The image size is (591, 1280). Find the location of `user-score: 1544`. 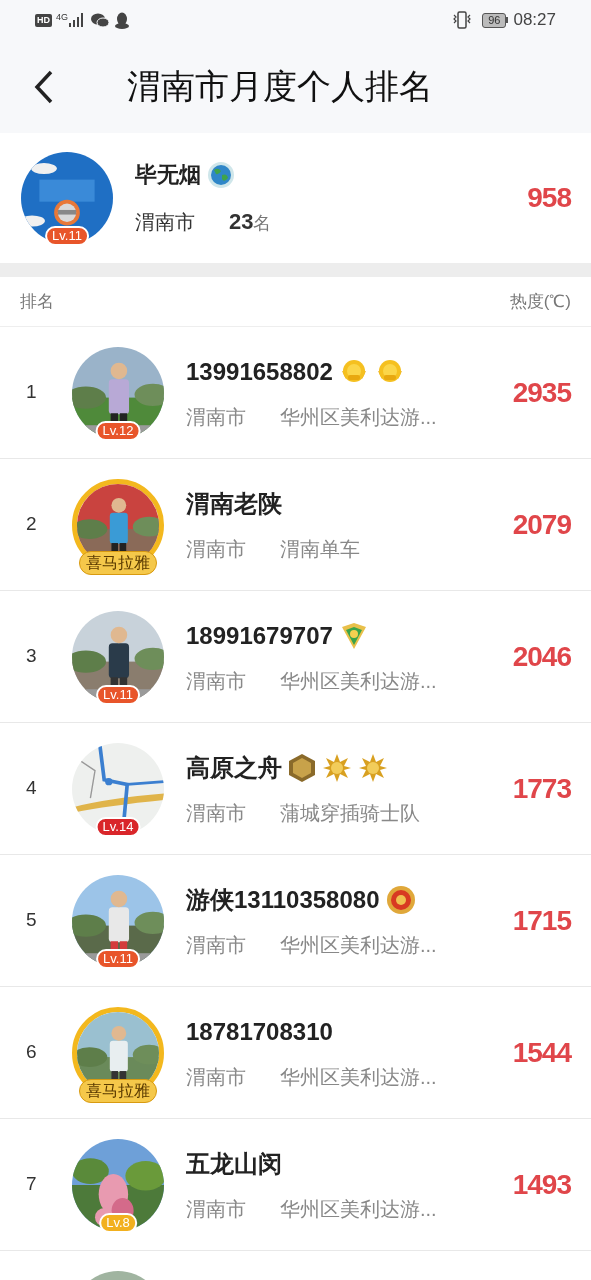

user-score: 1544 is located at coordinates (541, 1052).